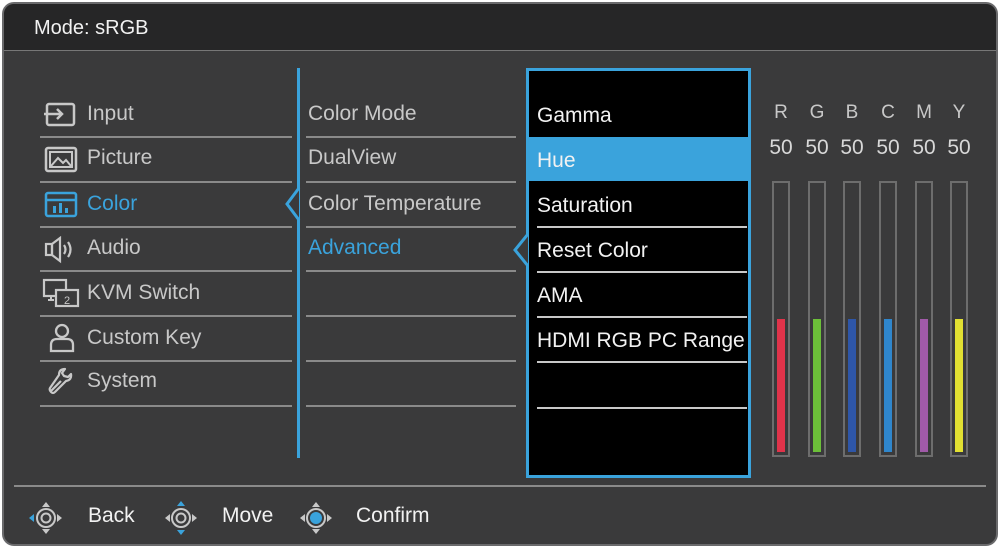 This screenshot has width=1000, height=548. What do you see at coordinates (560, 295) in the screenshot?
I see `submenu-label-ama: AMA` at bounding box center [560, 295].